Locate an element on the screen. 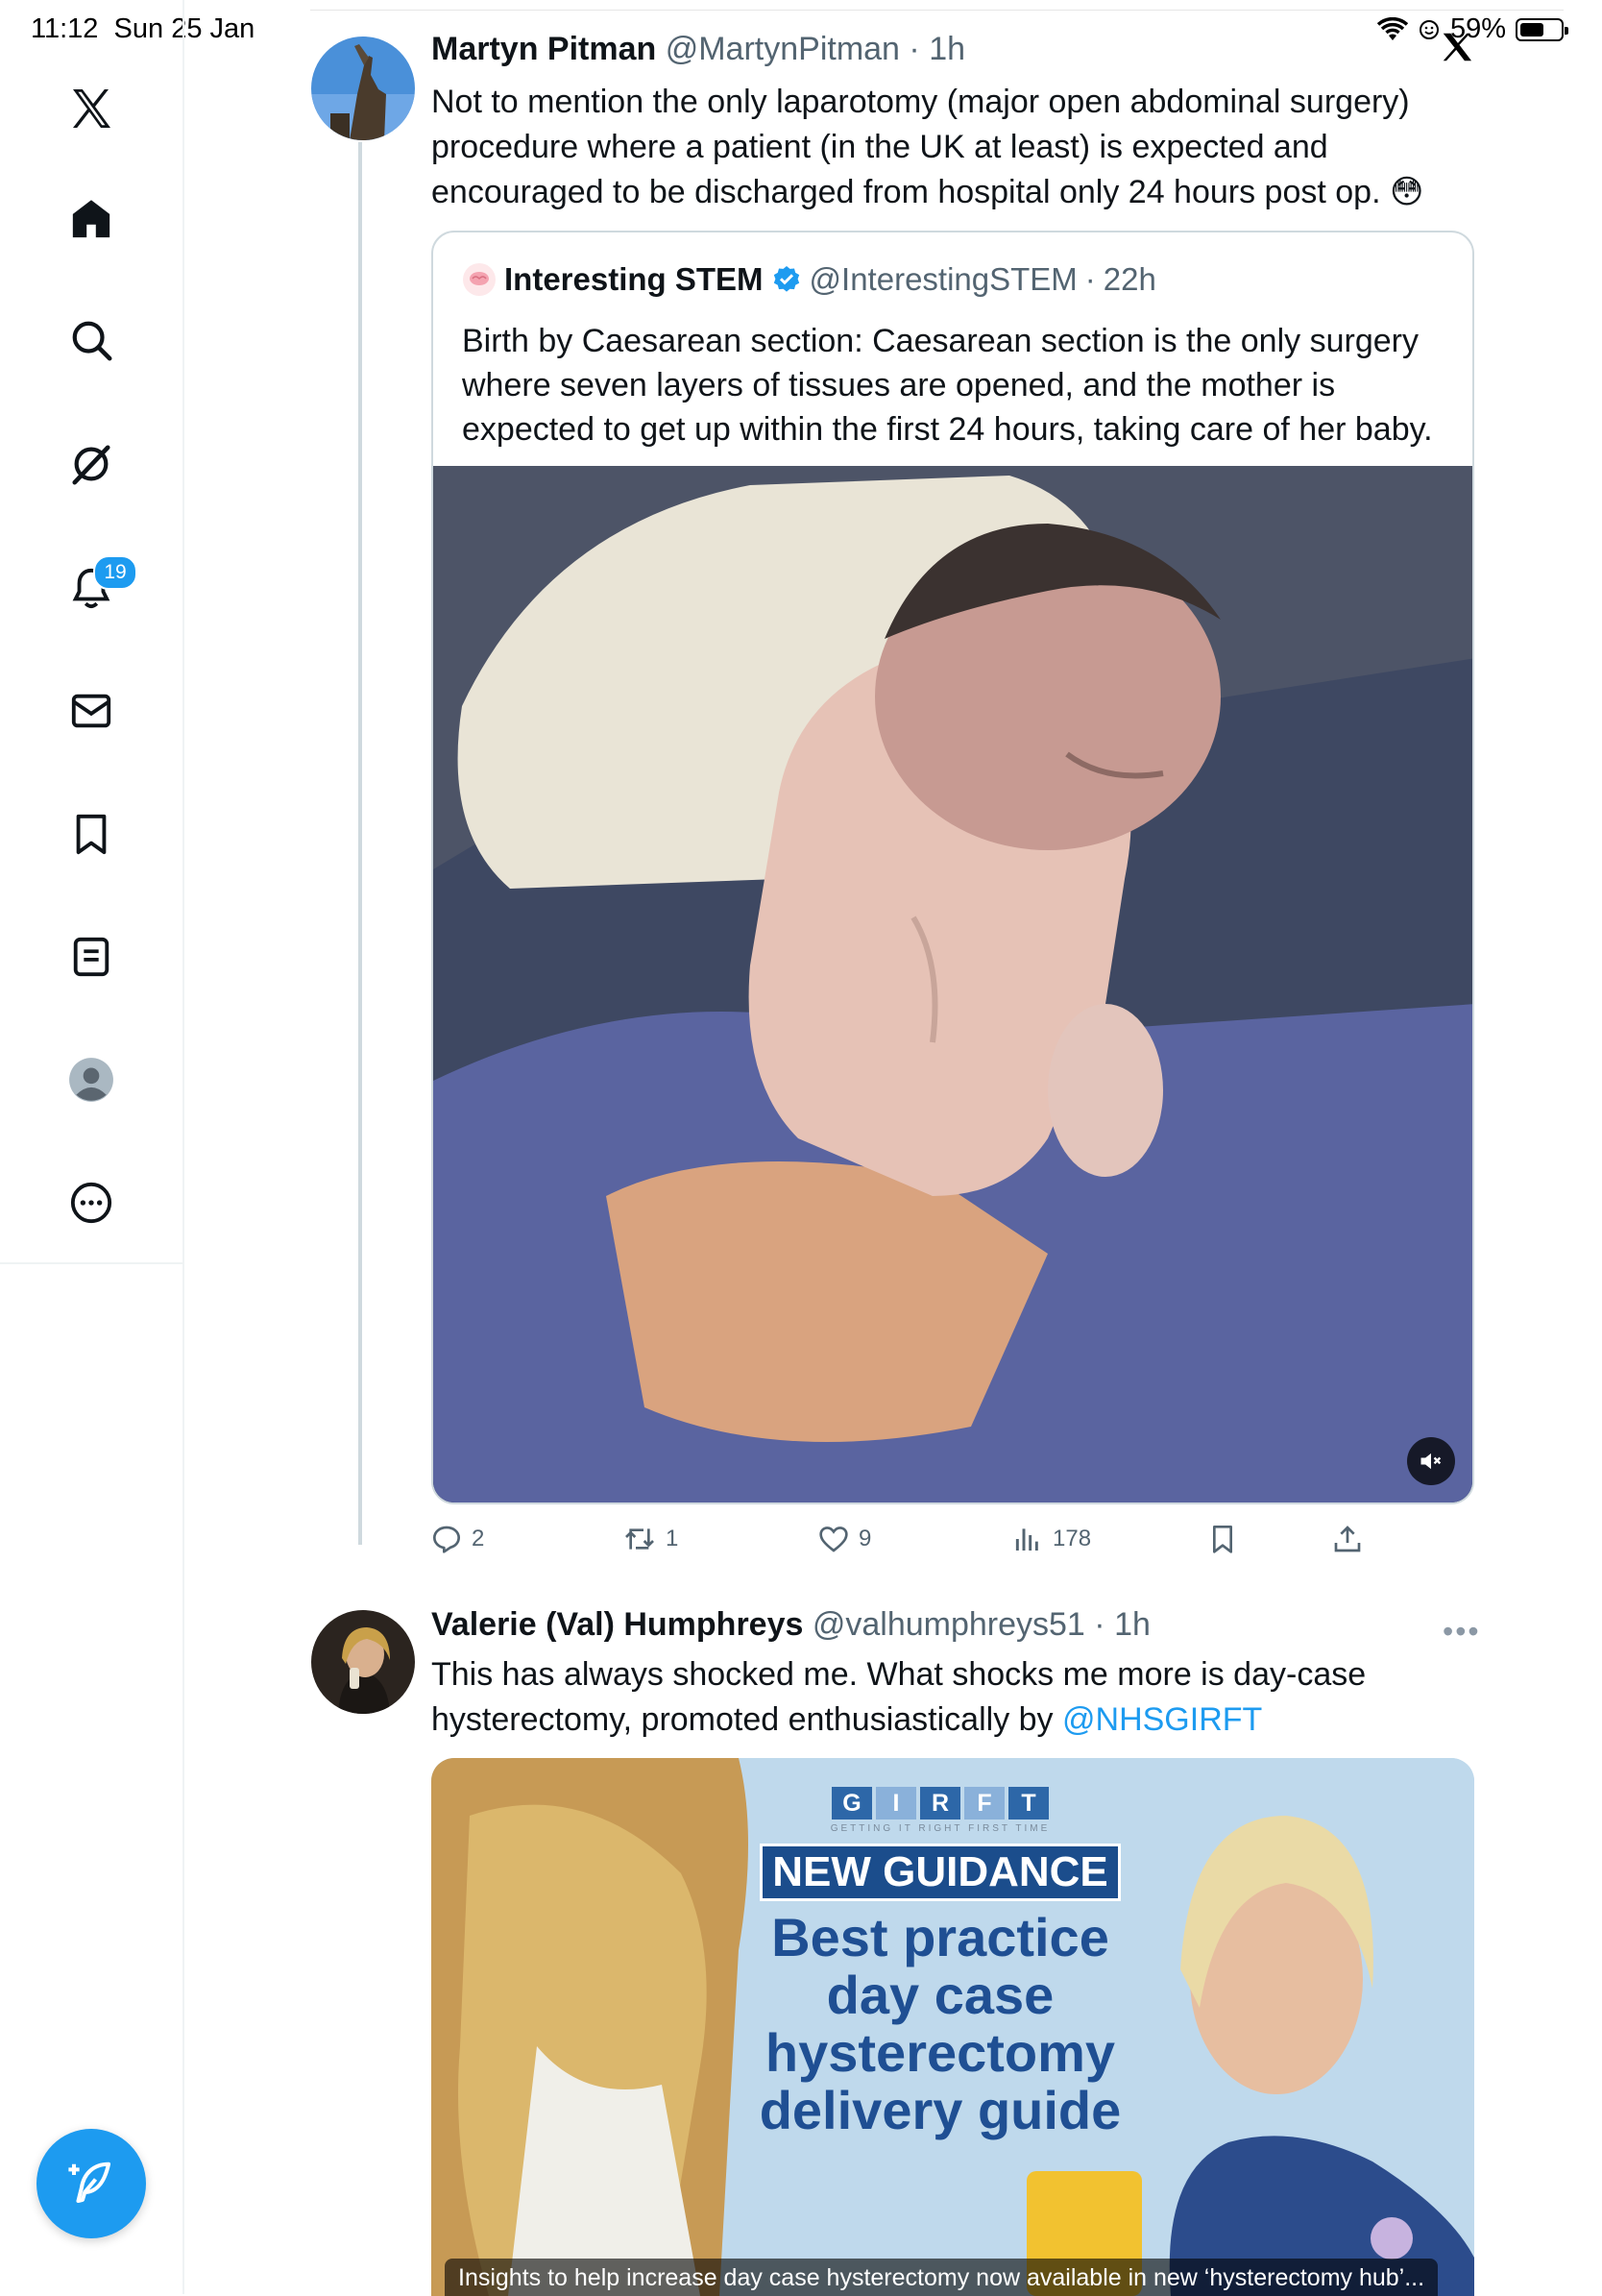  bookmark-button is located at coordinates (1223, 1539).